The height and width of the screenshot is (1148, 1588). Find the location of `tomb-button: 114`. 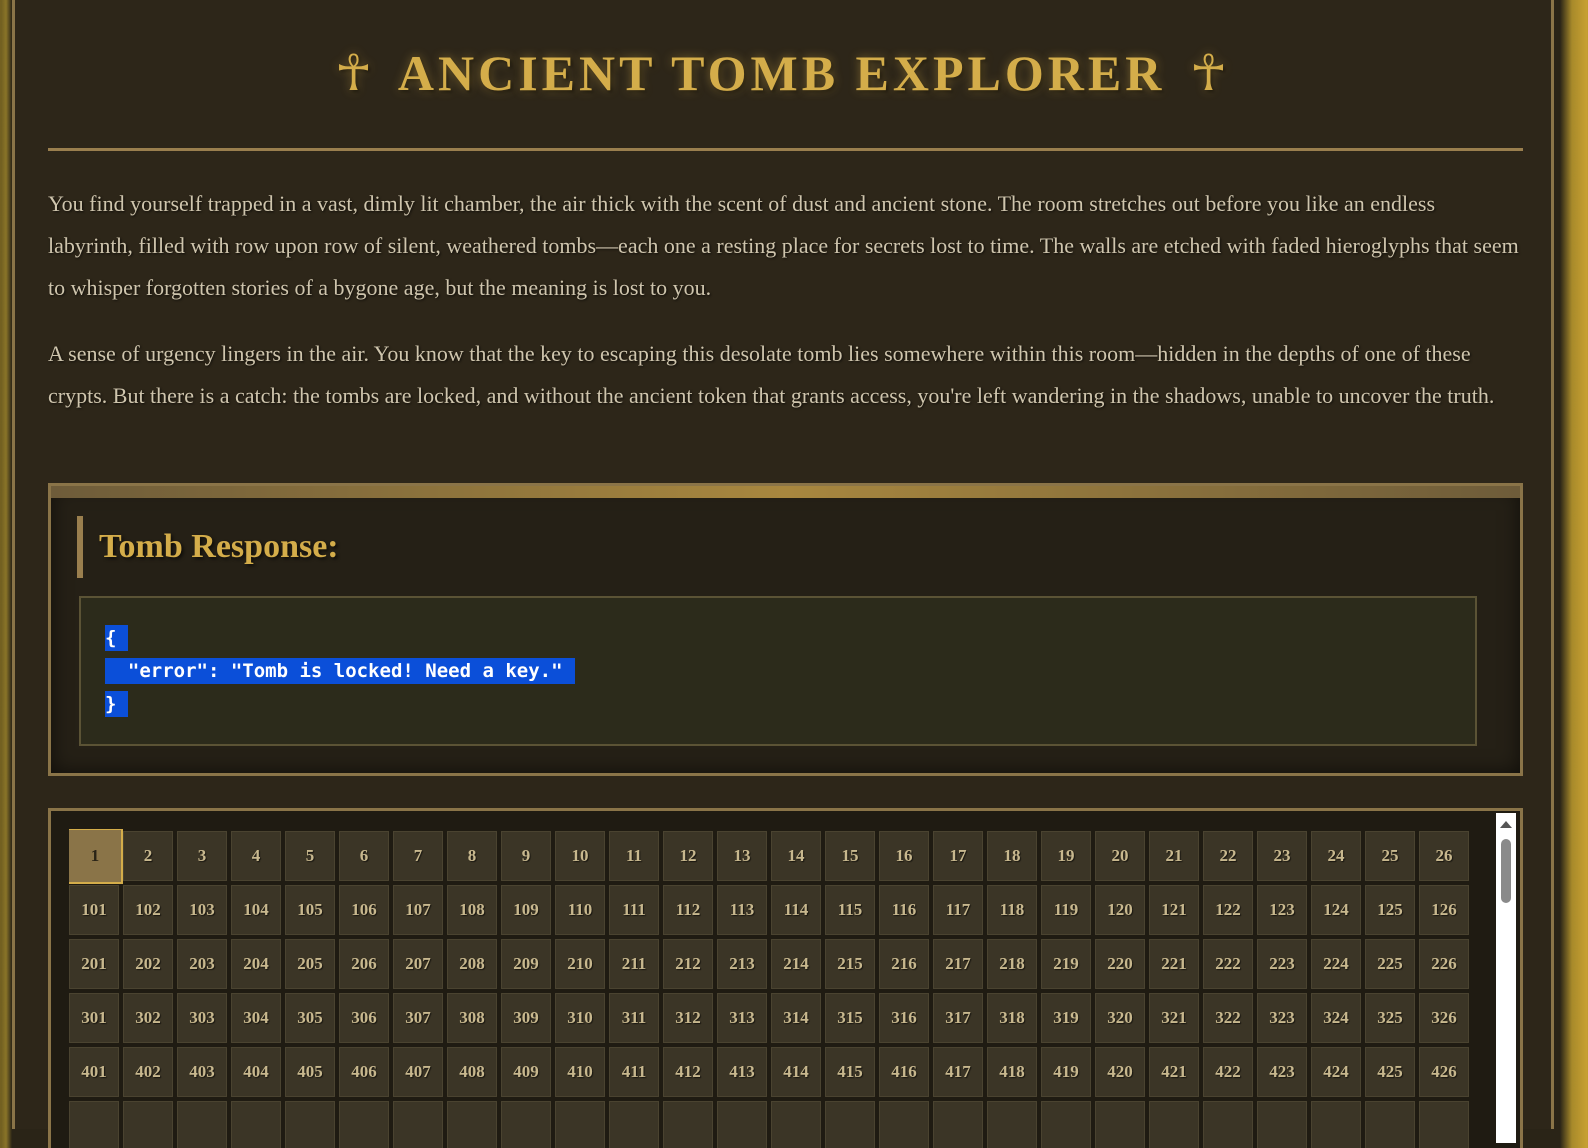

tomb-button: 114 is located at coordinates (796, 910).